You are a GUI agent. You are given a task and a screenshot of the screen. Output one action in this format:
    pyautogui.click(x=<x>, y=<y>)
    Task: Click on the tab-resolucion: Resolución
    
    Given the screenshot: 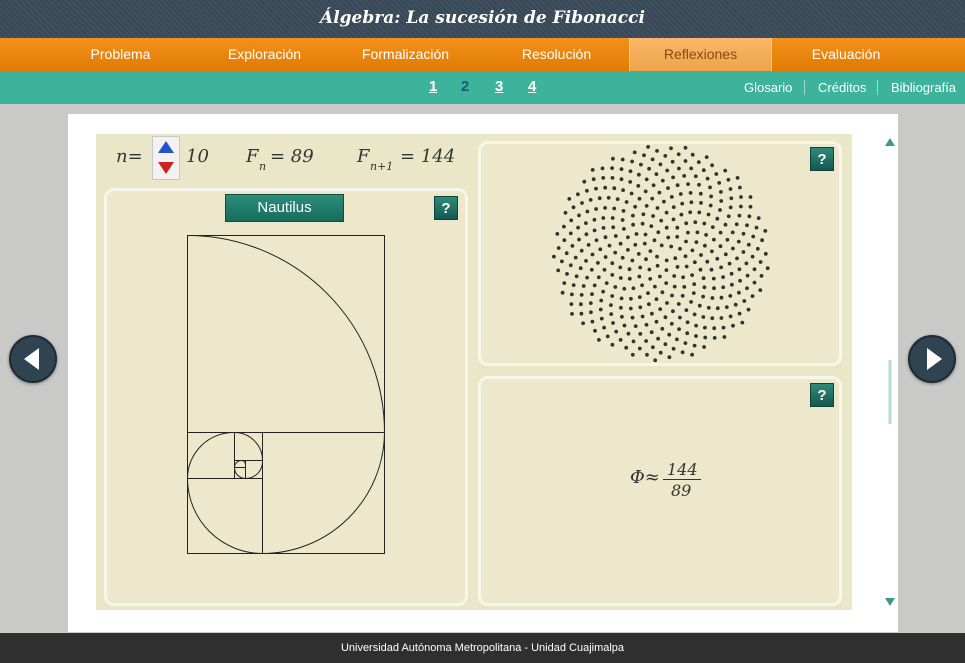 What is the action you would take?
    pyautogui.click(x=556, y=54)
    